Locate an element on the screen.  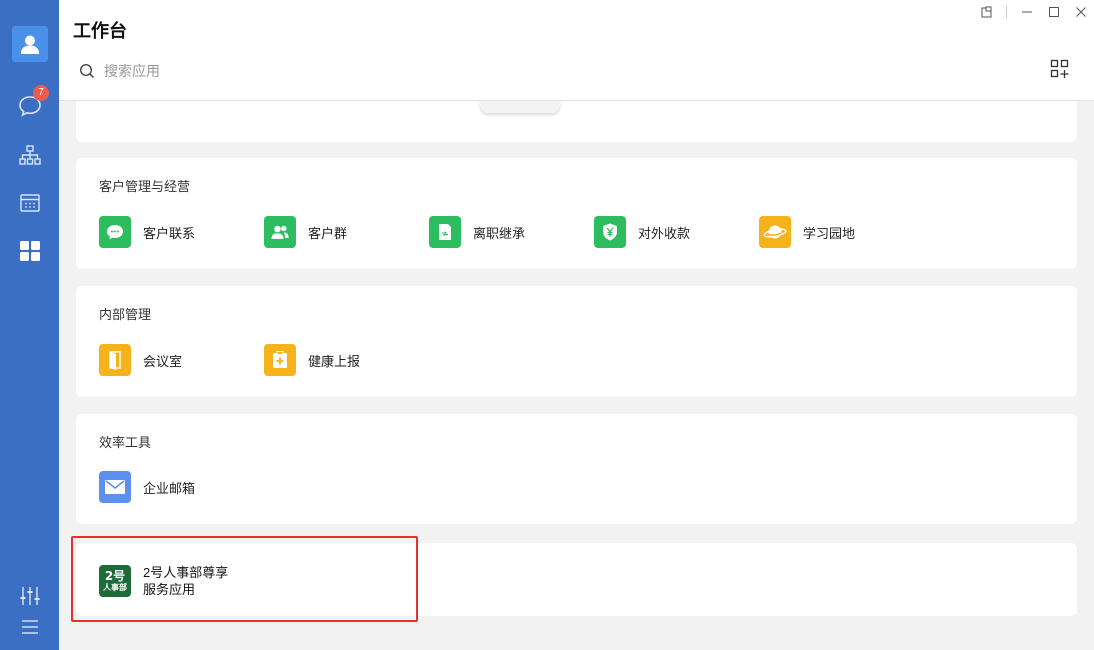
settings-sliders-icon is located at coordinates (30, 596).